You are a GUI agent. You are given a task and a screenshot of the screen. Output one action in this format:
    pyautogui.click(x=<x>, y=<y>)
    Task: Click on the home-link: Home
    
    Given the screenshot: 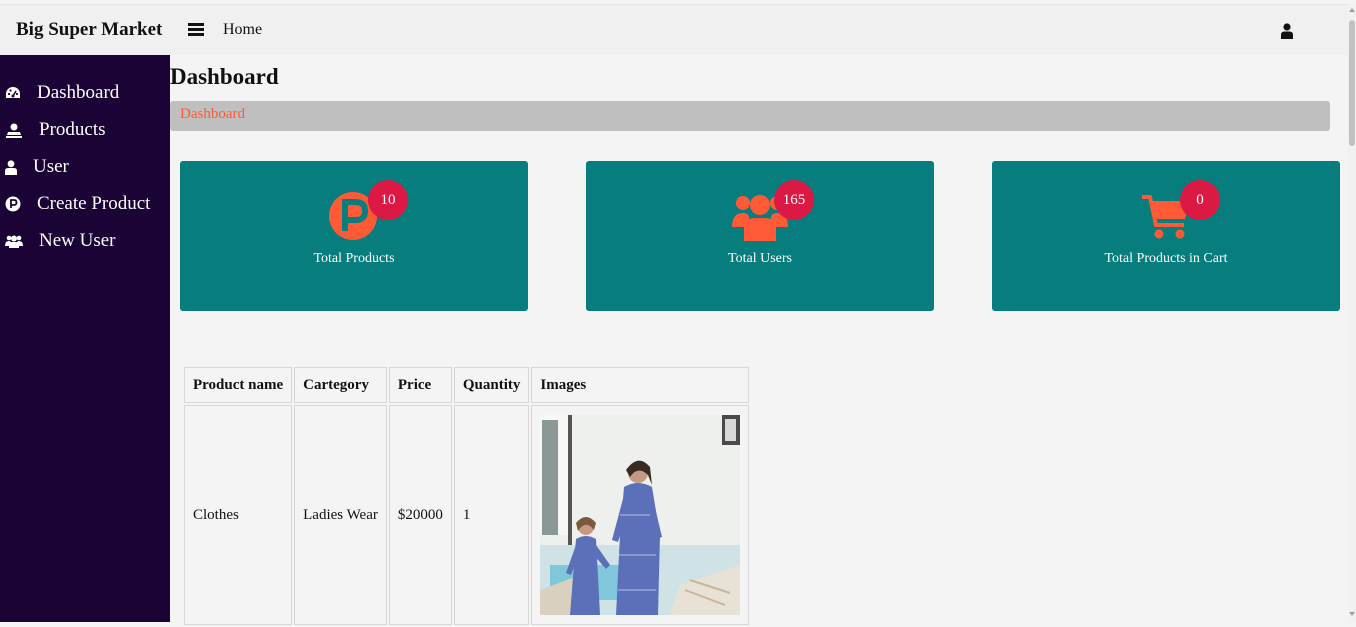 What is the action you would take?
    pyautogui.click(x=242, y=30)
    